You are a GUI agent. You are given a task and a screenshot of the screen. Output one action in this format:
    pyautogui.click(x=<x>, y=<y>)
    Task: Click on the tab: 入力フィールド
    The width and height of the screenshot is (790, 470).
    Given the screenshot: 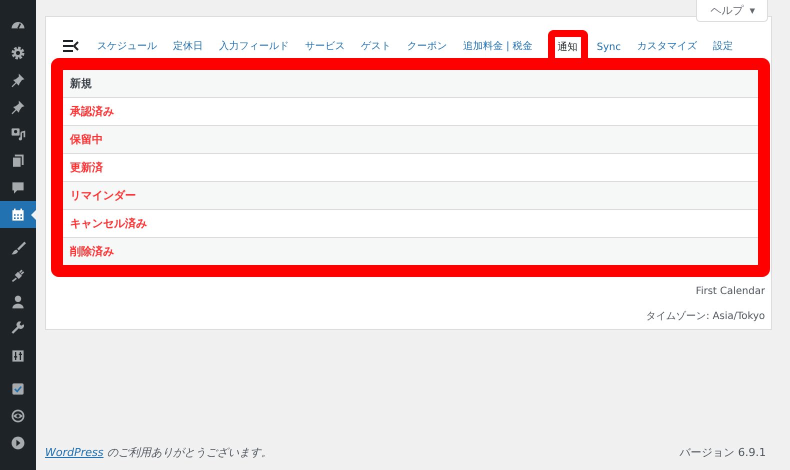 What is the action you would take?
    pyautogui.click(x=254, y=48)
    